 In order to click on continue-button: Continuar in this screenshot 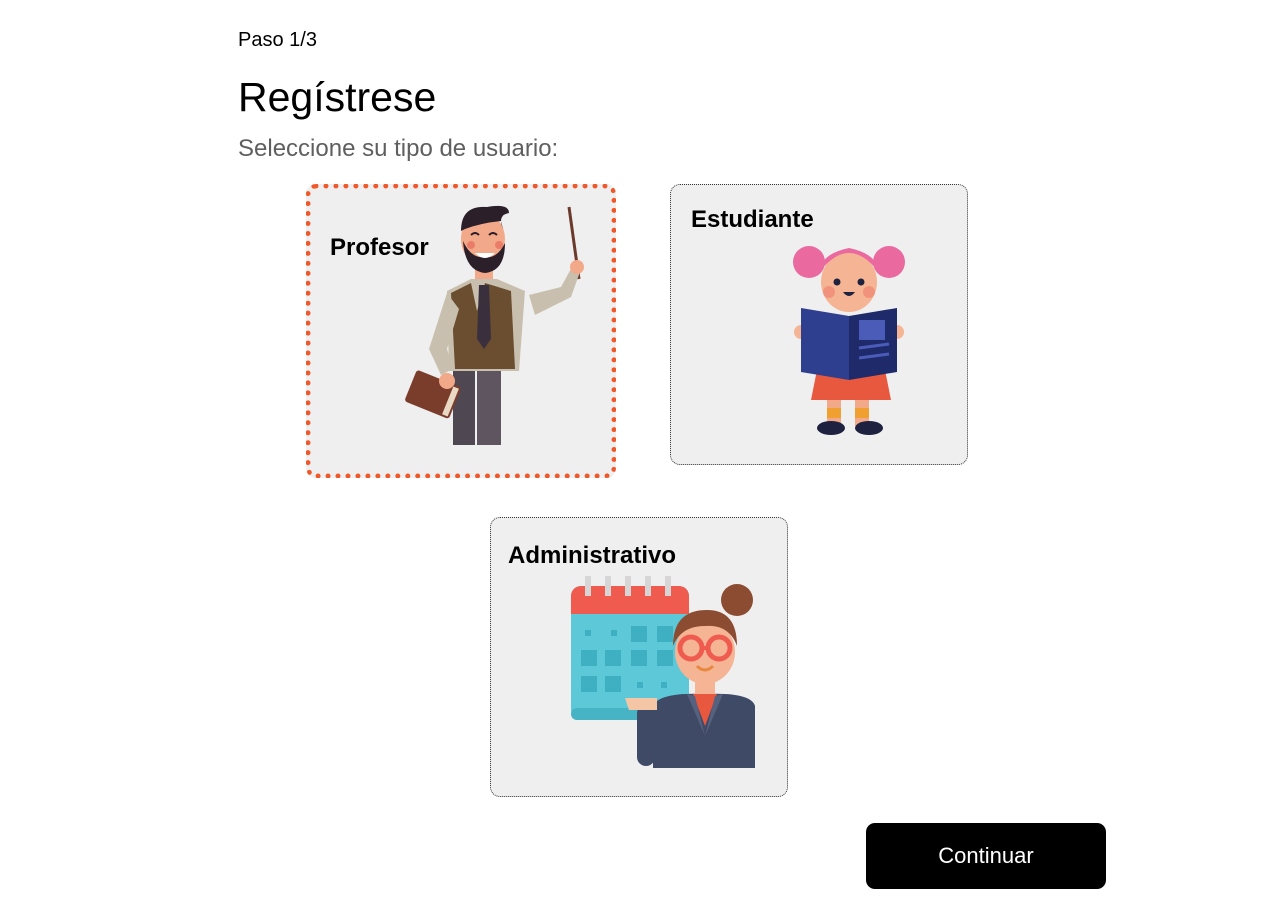, I will do `click(986, 856)`.